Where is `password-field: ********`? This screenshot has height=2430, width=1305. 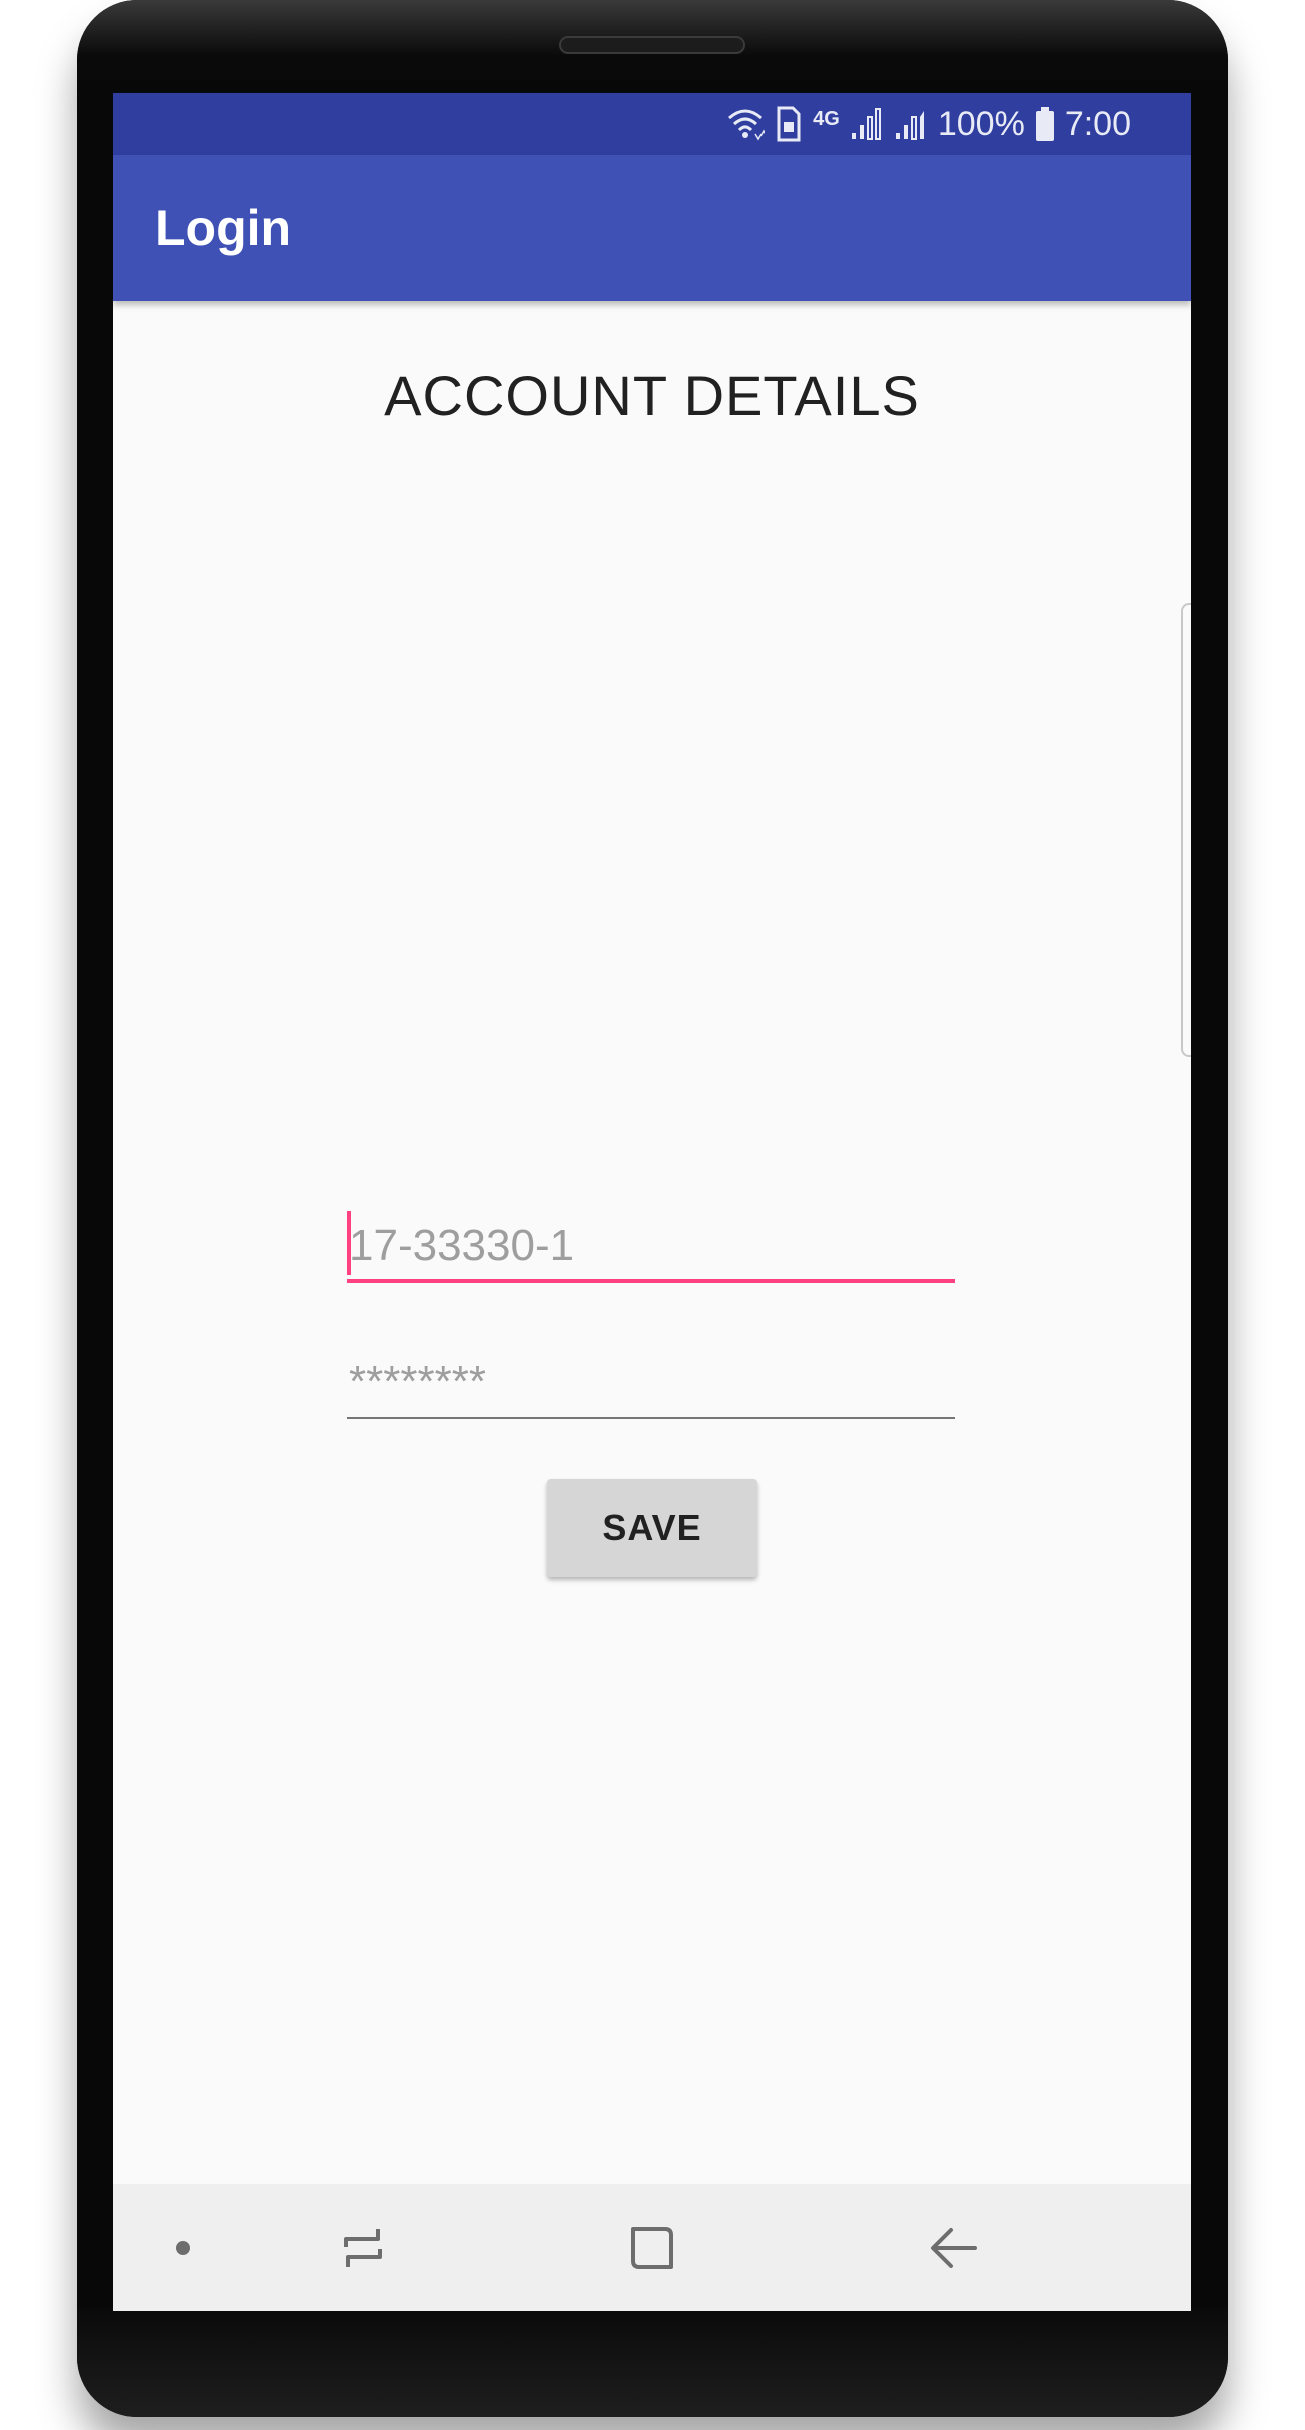
password-field: ******** is located at coordinates (651, 1383).